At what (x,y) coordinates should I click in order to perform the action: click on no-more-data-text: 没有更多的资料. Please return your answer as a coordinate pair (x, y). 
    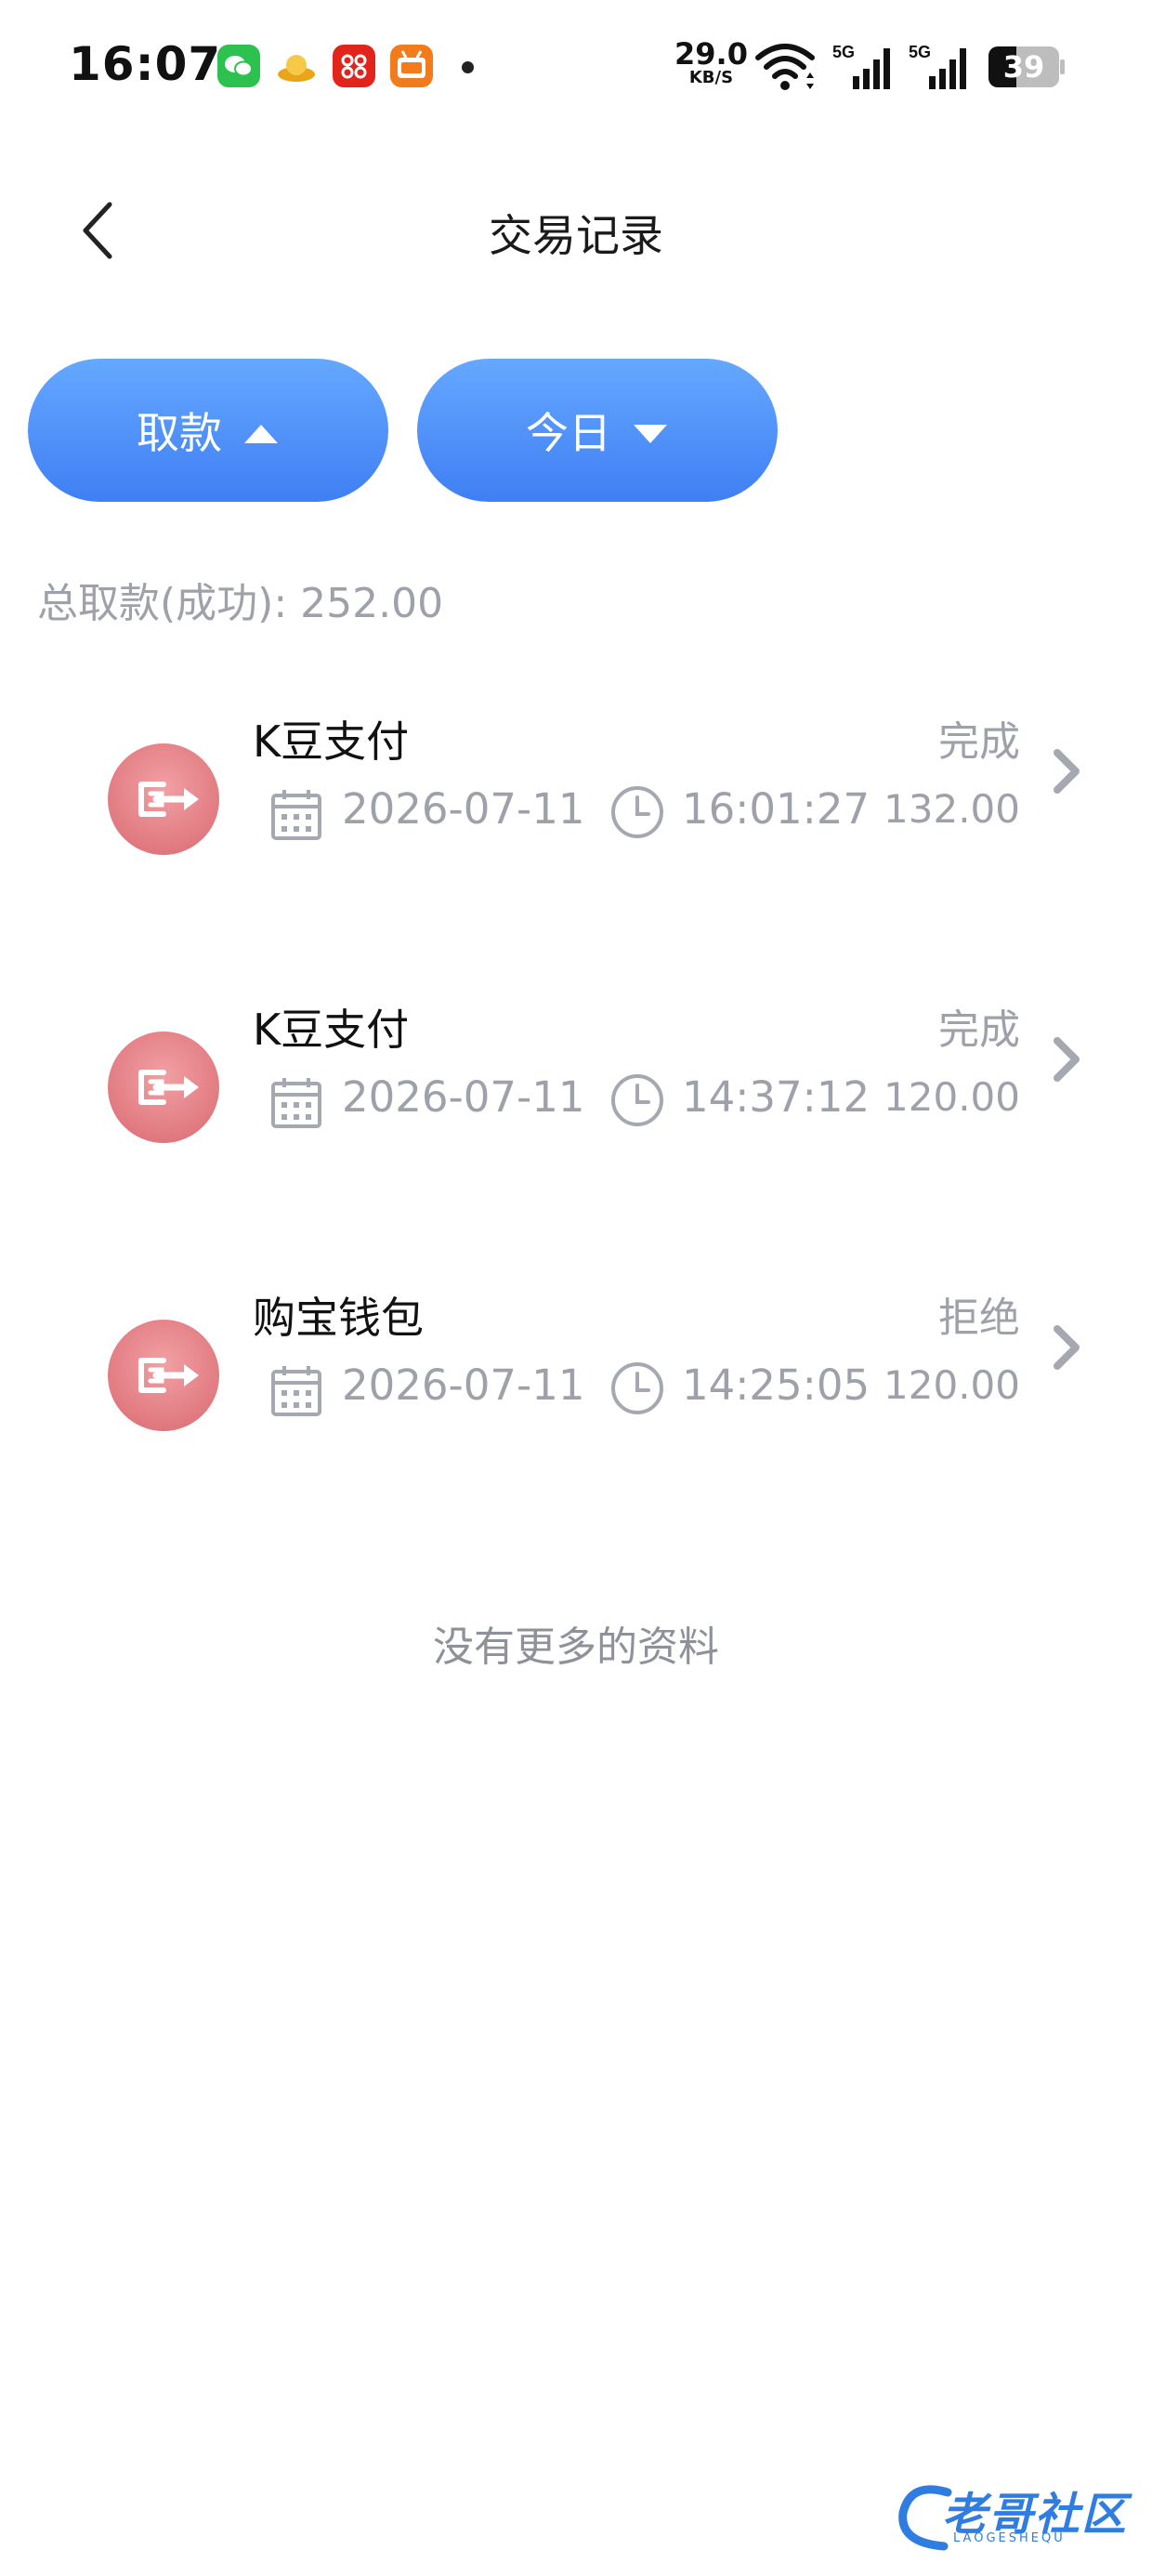
    Looking at the image, I should click on (576, 1647).